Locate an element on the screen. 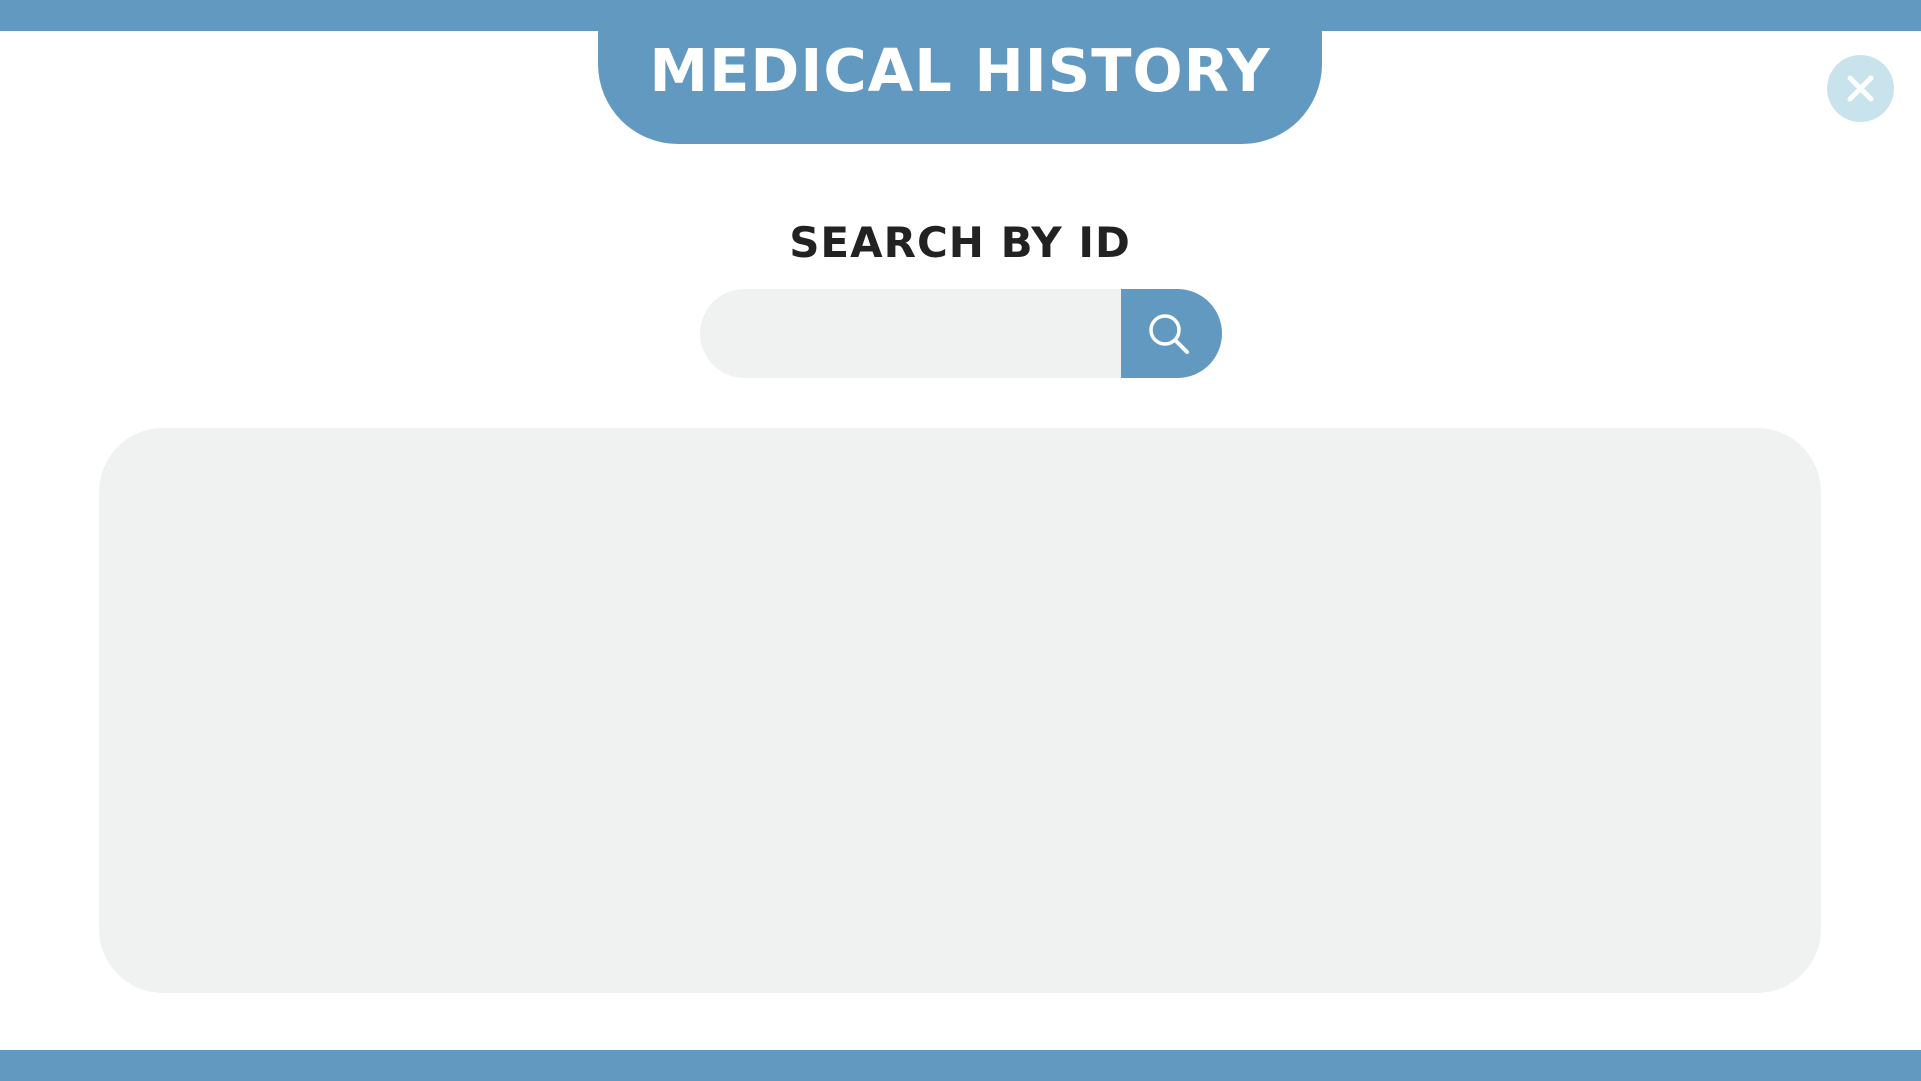 The image size is (1921, 1081). close-button is located at coordinates (1860, 88).